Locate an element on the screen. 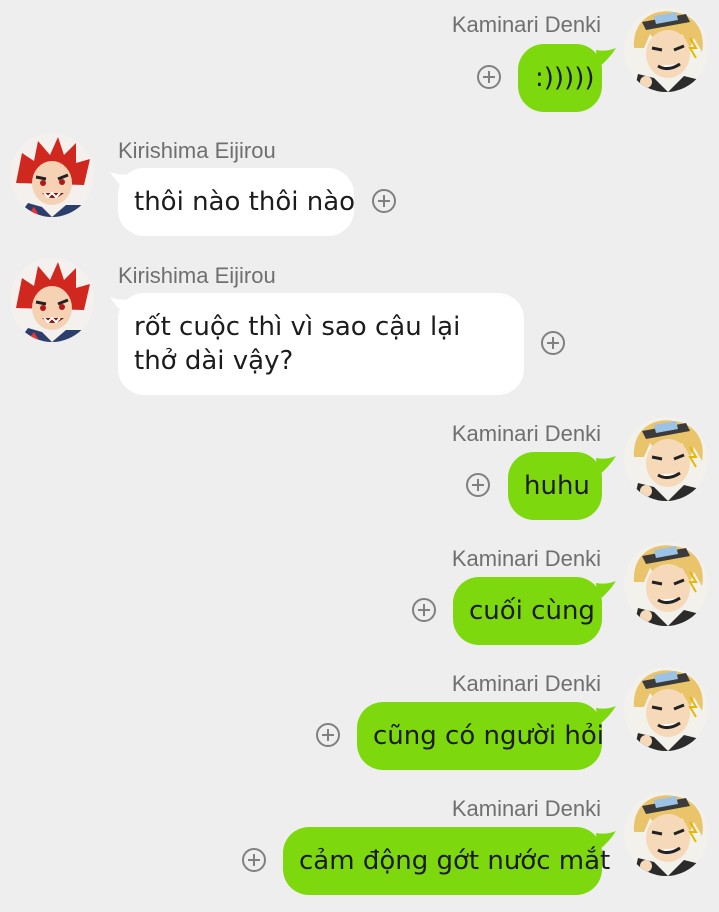 The image size is (719, 912). message-bubble: huhu is located at coordinates (555, 486).